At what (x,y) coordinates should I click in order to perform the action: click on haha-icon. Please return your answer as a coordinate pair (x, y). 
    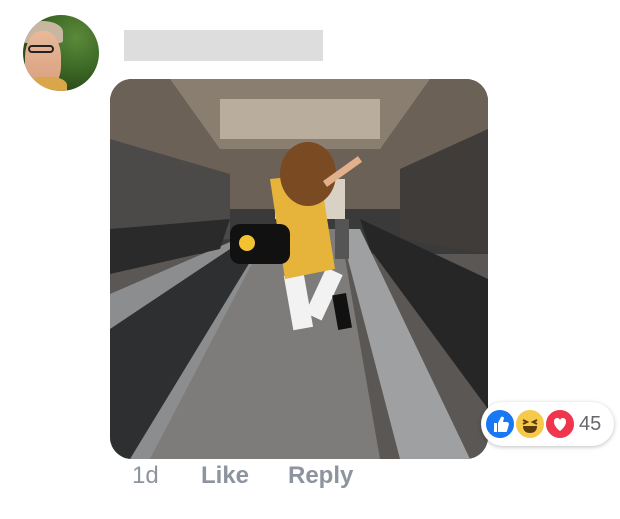
    Looking at the image, I should click on (530, 424).